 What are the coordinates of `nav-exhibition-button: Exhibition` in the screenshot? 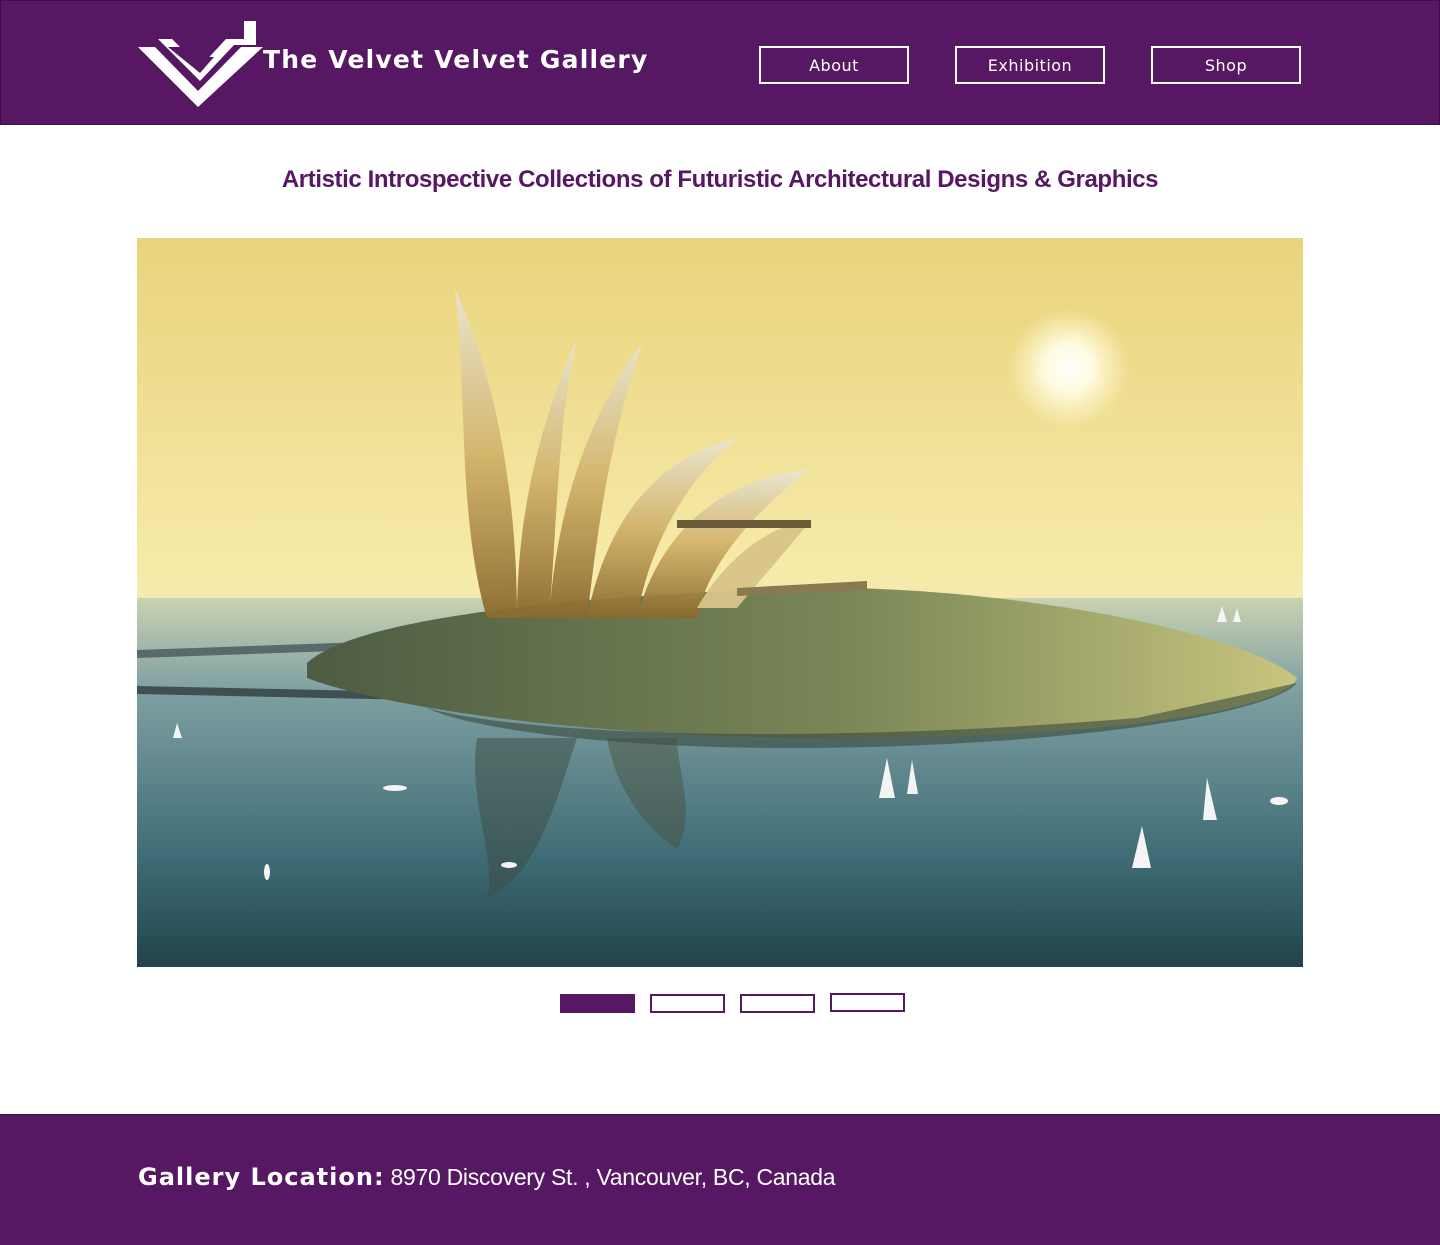 It's located at (1030, 65).